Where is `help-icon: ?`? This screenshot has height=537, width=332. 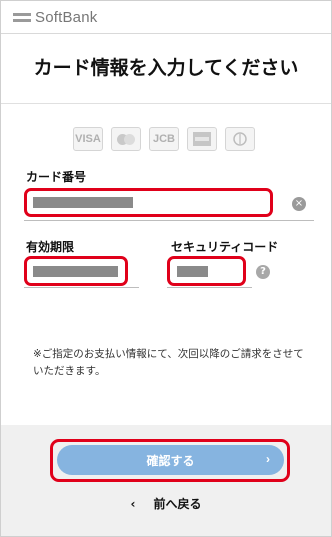 help-icon: ? is located at coordinates (263, 272).